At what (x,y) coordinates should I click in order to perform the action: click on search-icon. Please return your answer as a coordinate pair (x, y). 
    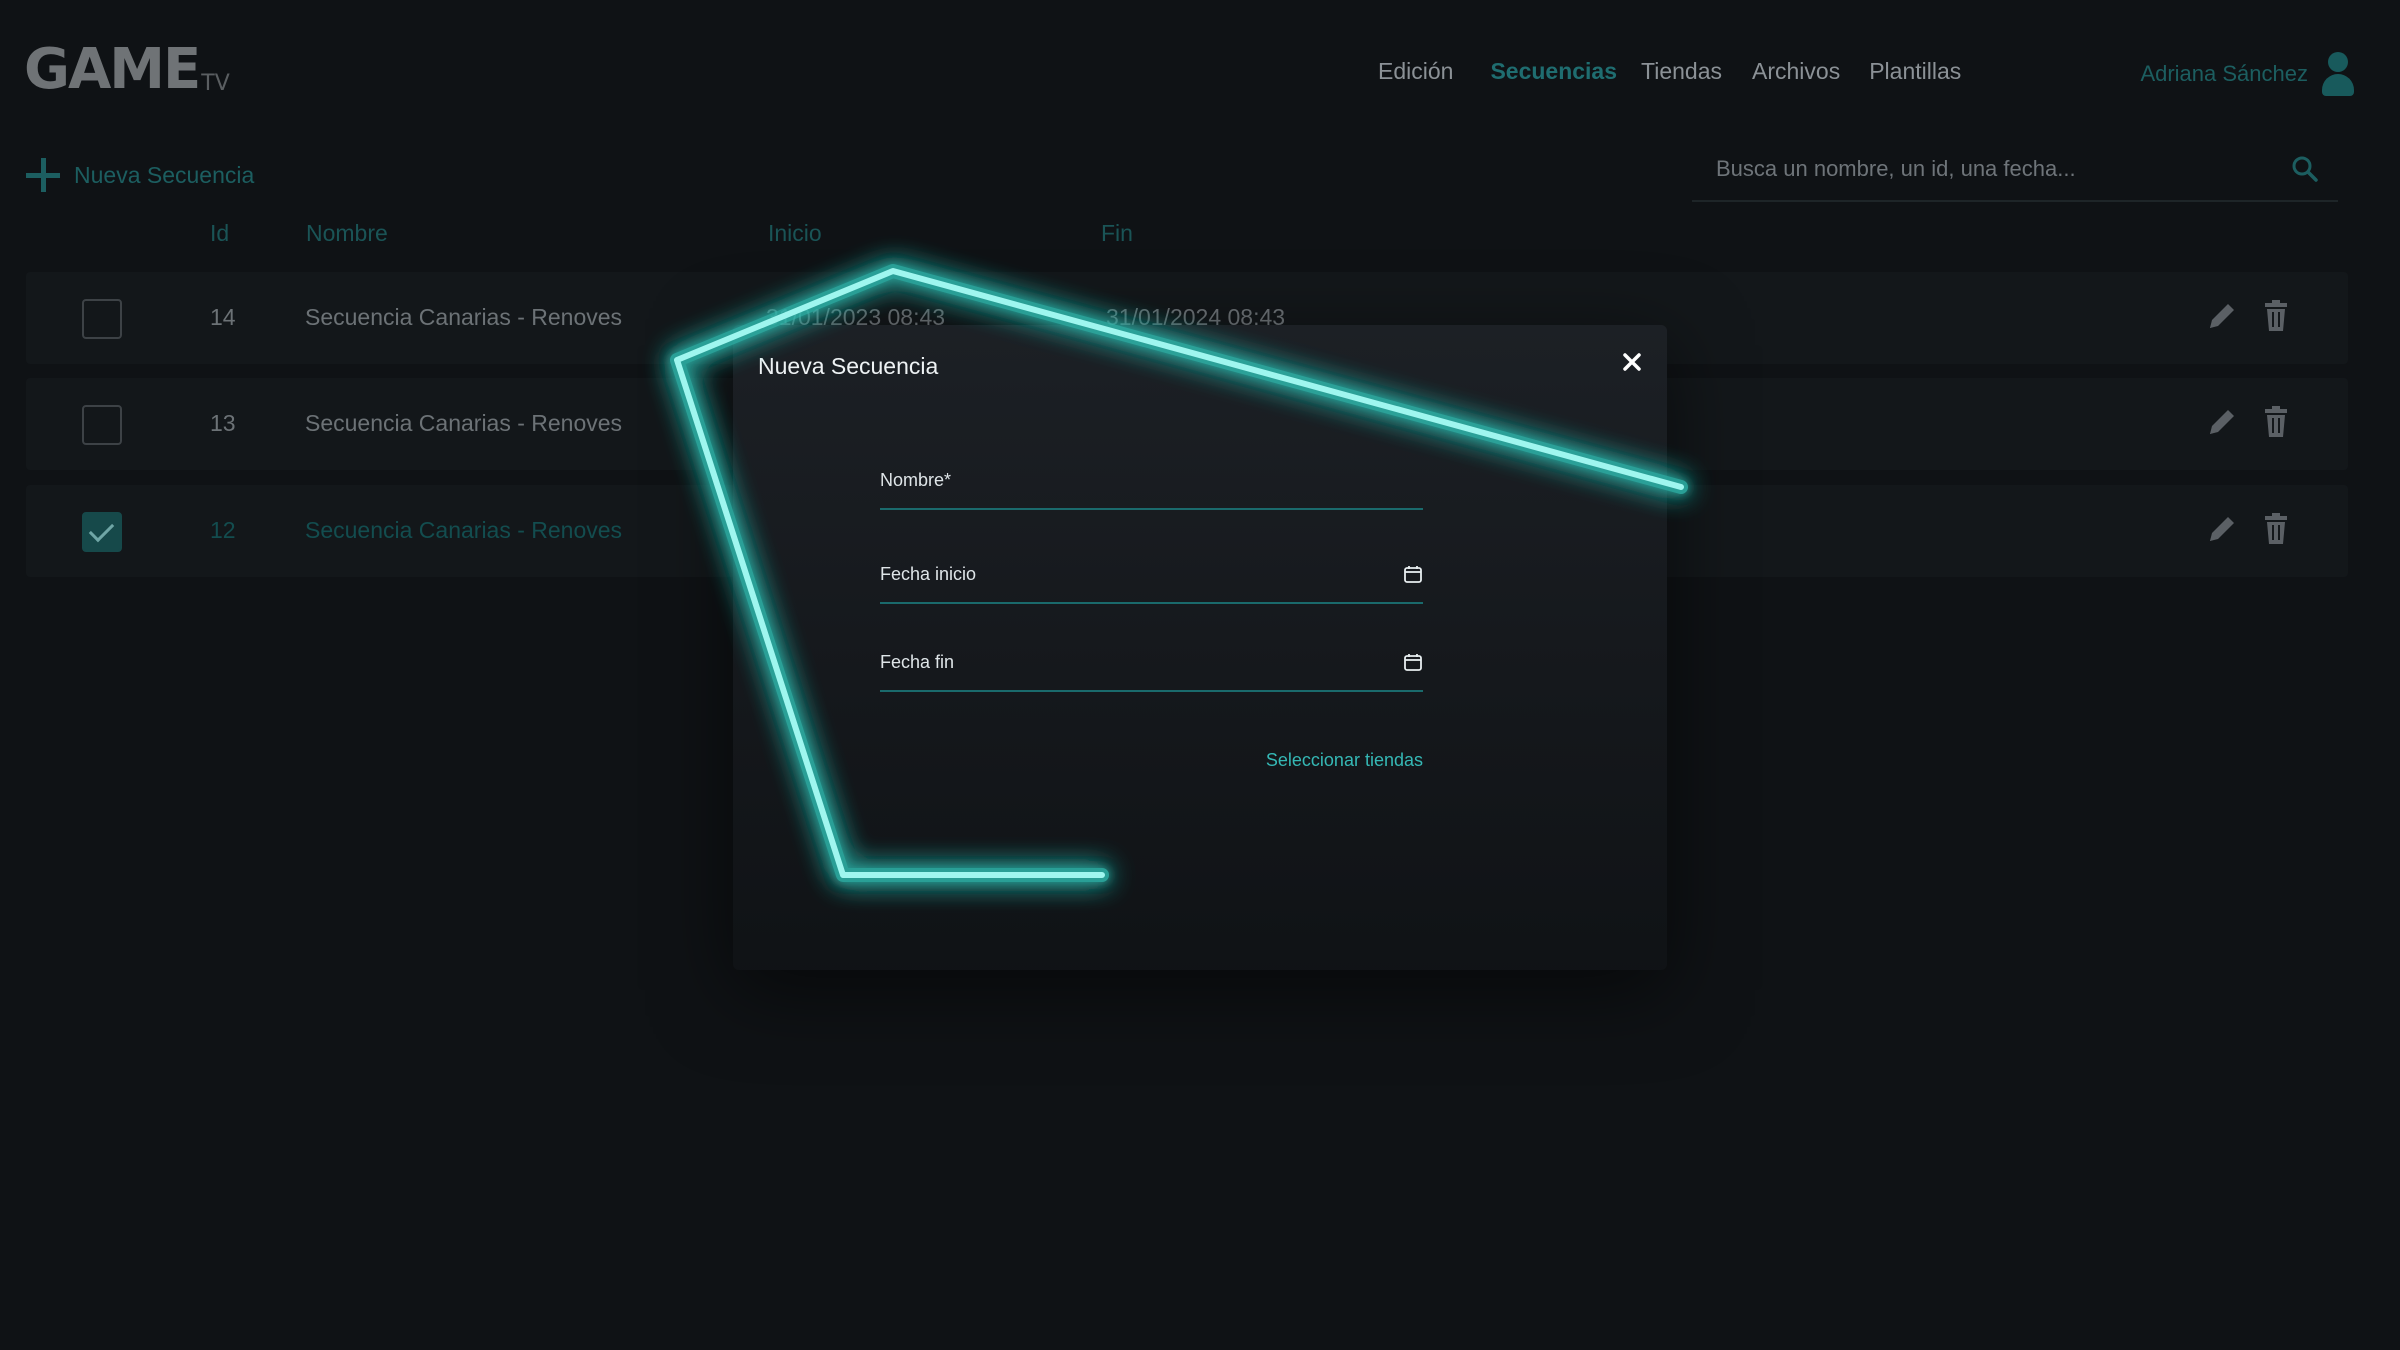
    Looking at the image, I should click on (2305, 169).